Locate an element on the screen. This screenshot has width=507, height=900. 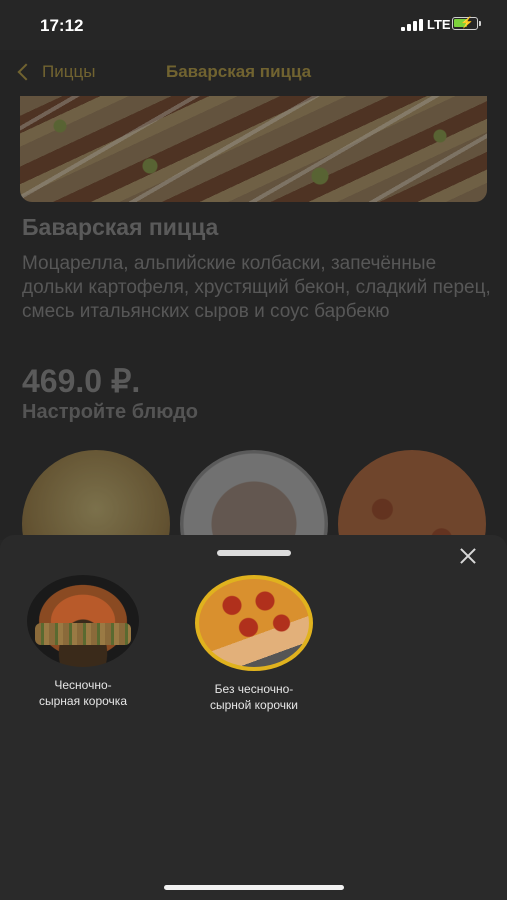
battery-tip is located at coordinates (480, 23).